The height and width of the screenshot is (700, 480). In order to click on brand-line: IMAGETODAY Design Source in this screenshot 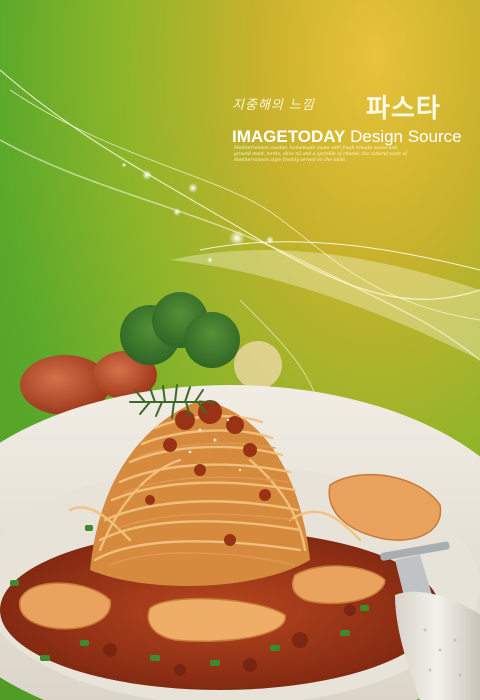, I will do `click(347, 137)`.